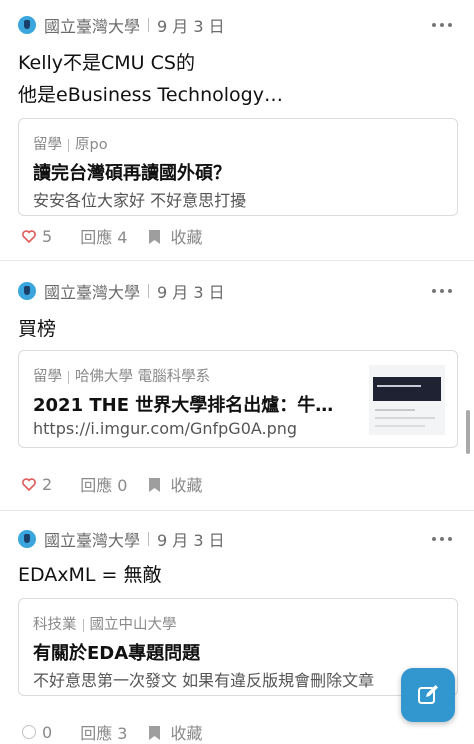  I want to click on reply-count: 回應 4, so click(103, 236).